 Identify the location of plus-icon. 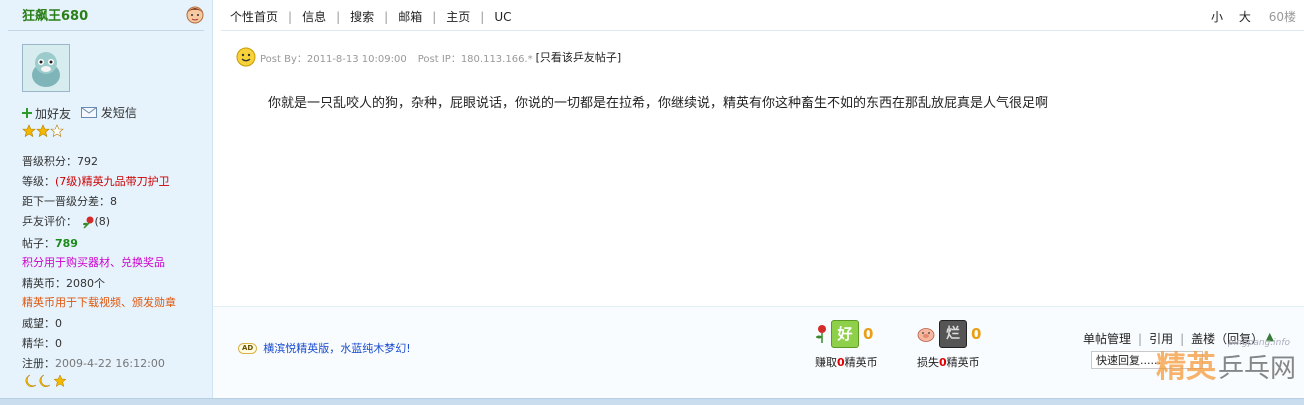
(27, 113).